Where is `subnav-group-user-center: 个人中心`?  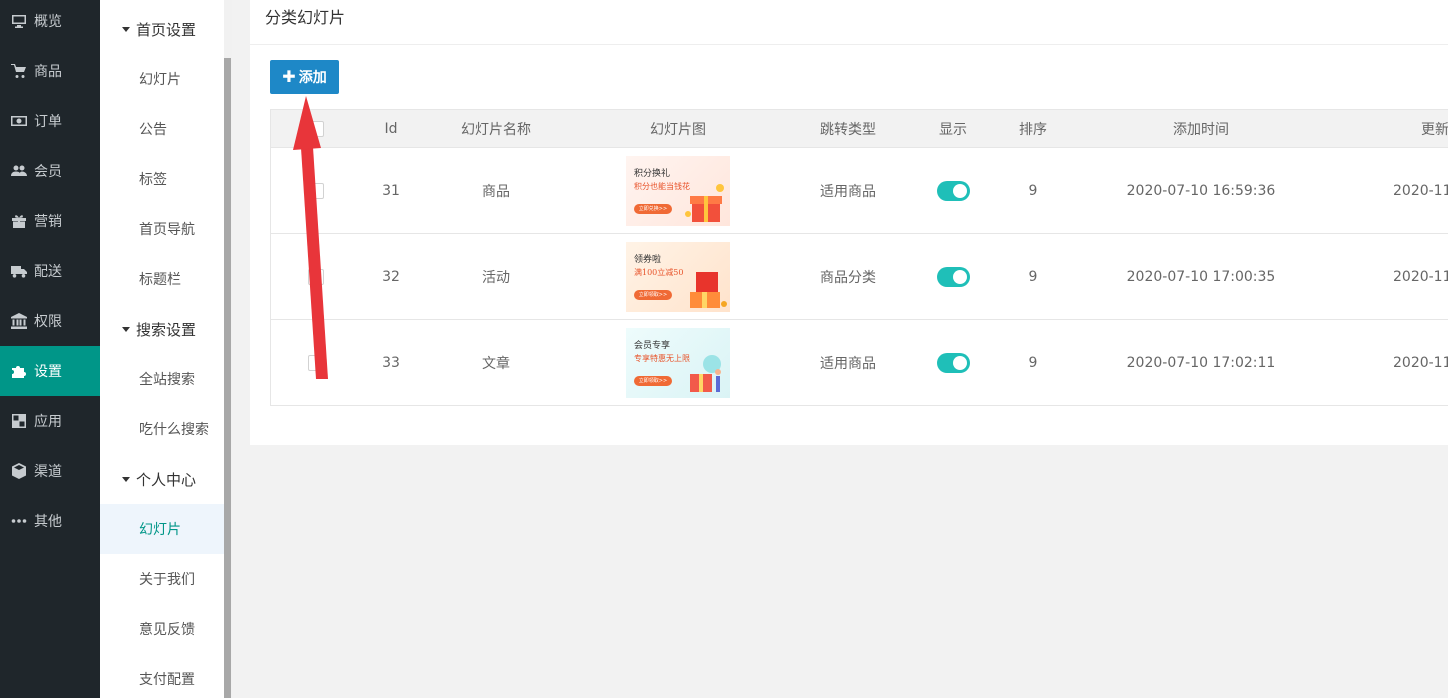
subnav-group-user-center: 个人中心 is located at coordinates (162, 479).